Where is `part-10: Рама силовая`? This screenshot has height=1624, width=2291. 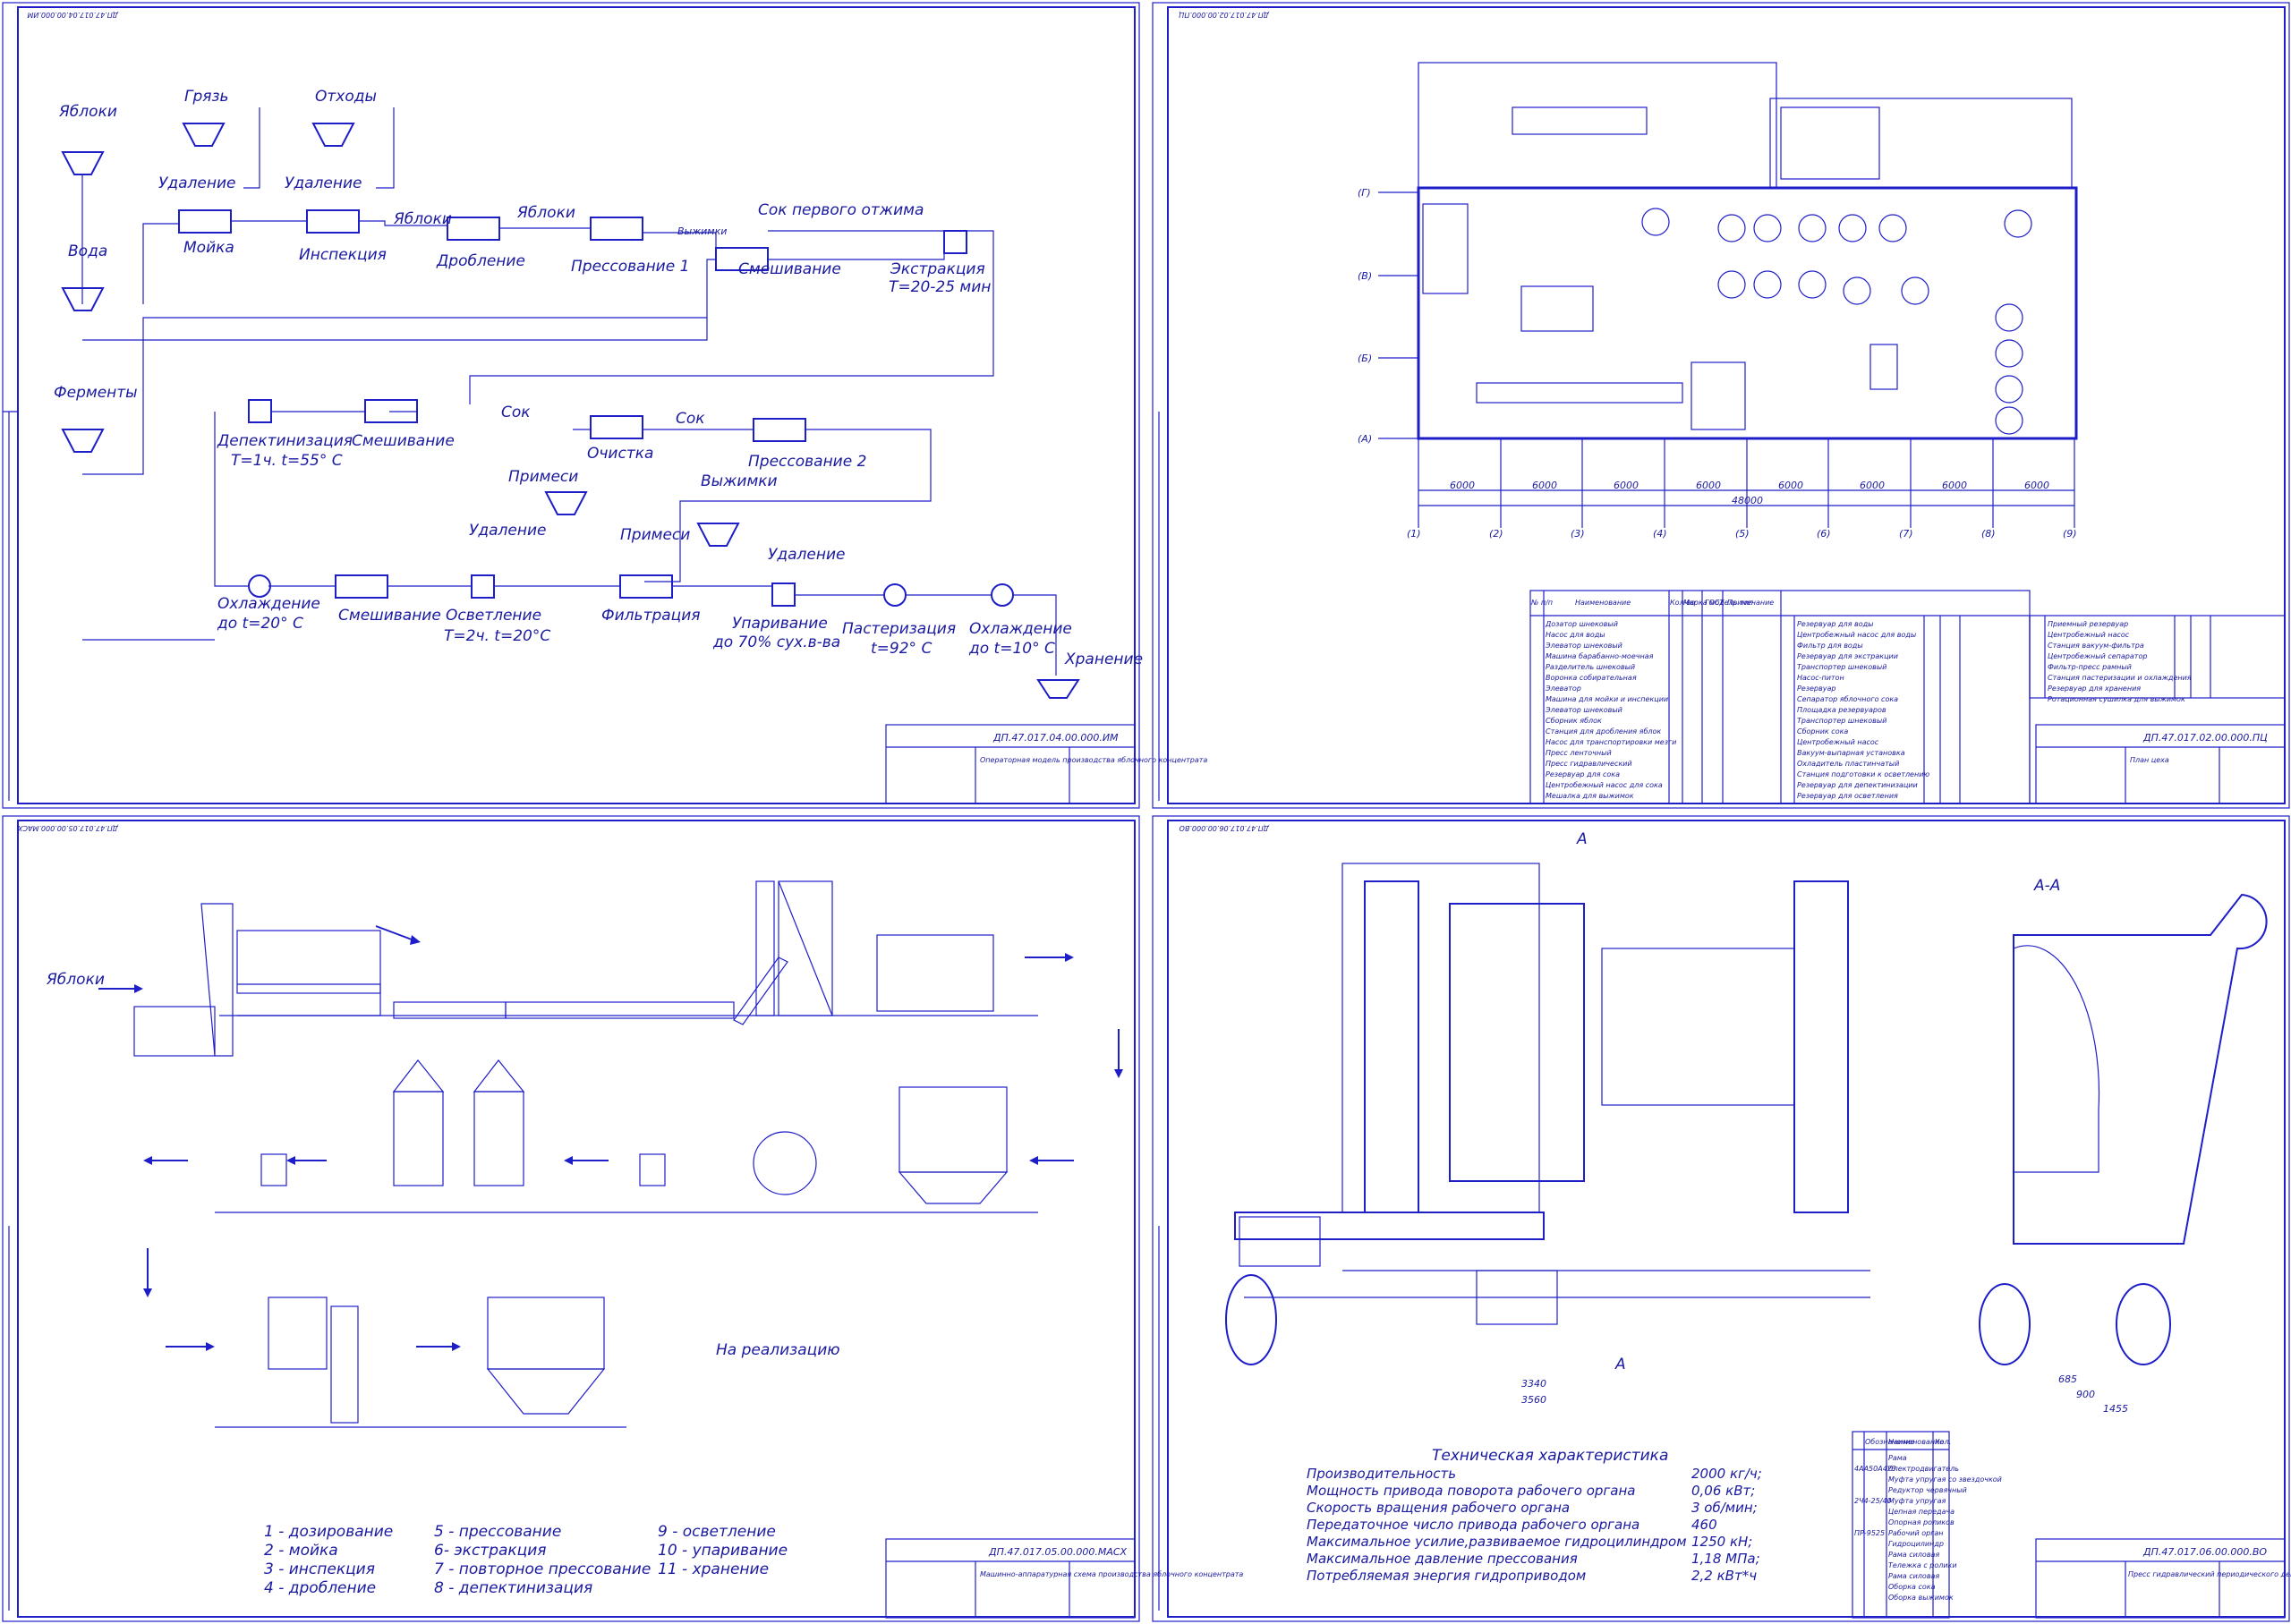 part-10: Рама силовая is located at coordinates (1913, 1555).